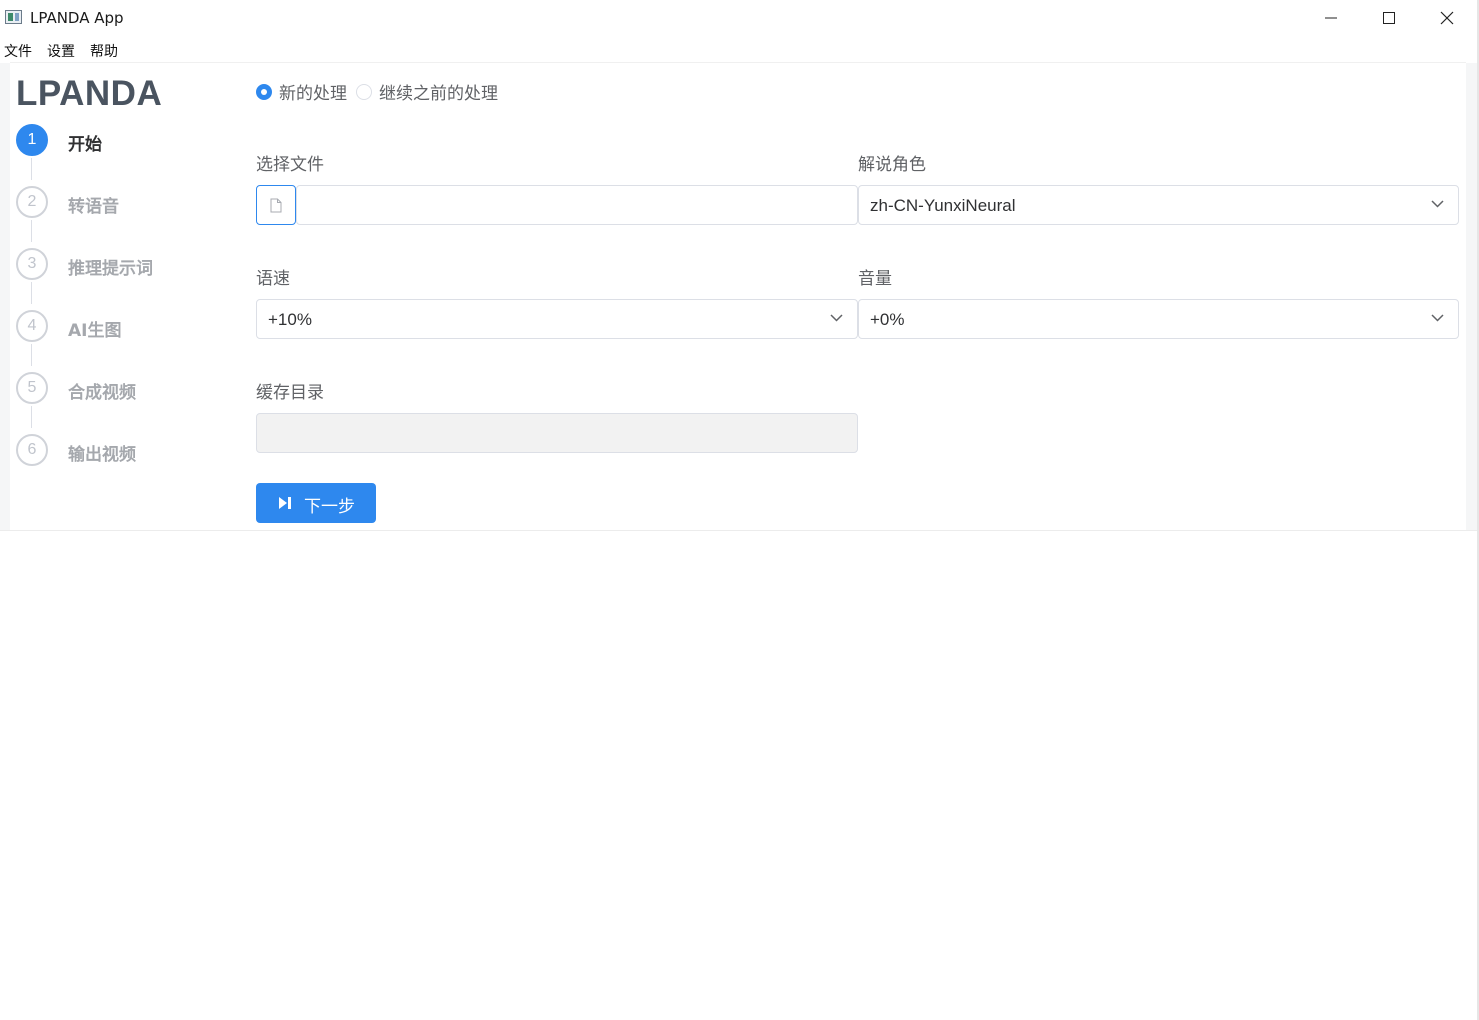 The image size is (1479, 1020). I want to click on app-icon, so click(13, 17).